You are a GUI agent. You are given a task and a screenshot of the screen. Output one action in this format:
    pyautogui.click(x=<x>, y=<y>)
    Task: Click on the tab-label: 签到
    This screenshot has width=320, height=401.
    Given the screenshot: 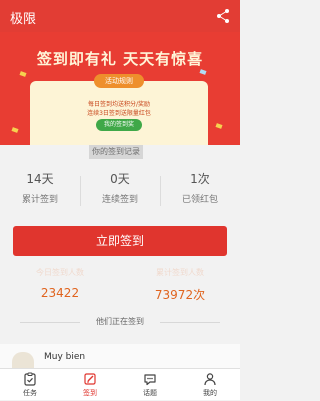 What is the action you would take?
    pyautogui.click(x=90, y=393)
    